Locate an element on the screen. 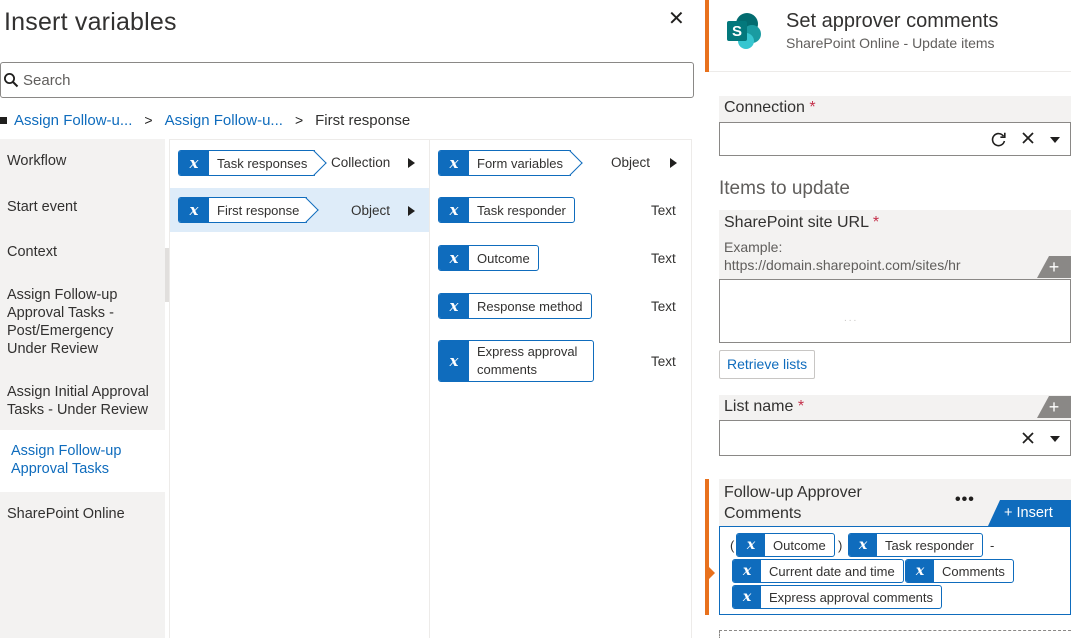 The width and height of the screenshot is (1071, 638). variable-chip: x Response method is located at coordinates (515, 306).